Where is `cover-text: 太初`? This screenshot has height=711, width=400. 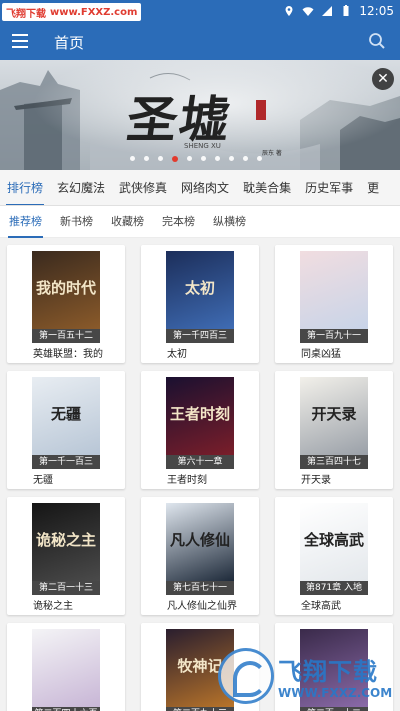 cover-text: 太初 is located at coordinates (199, 288).